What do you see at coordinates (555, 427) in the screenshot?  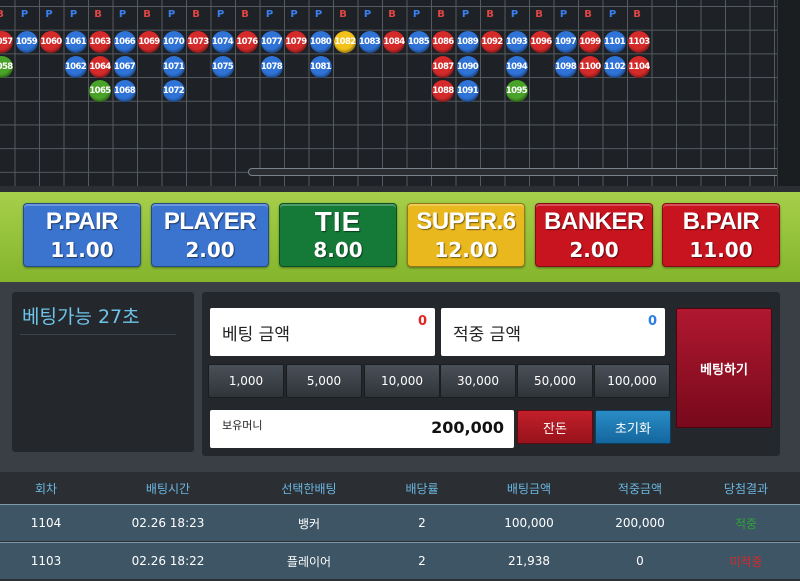 I see `change-button: 잔돈` at bounding box center [555, 427].